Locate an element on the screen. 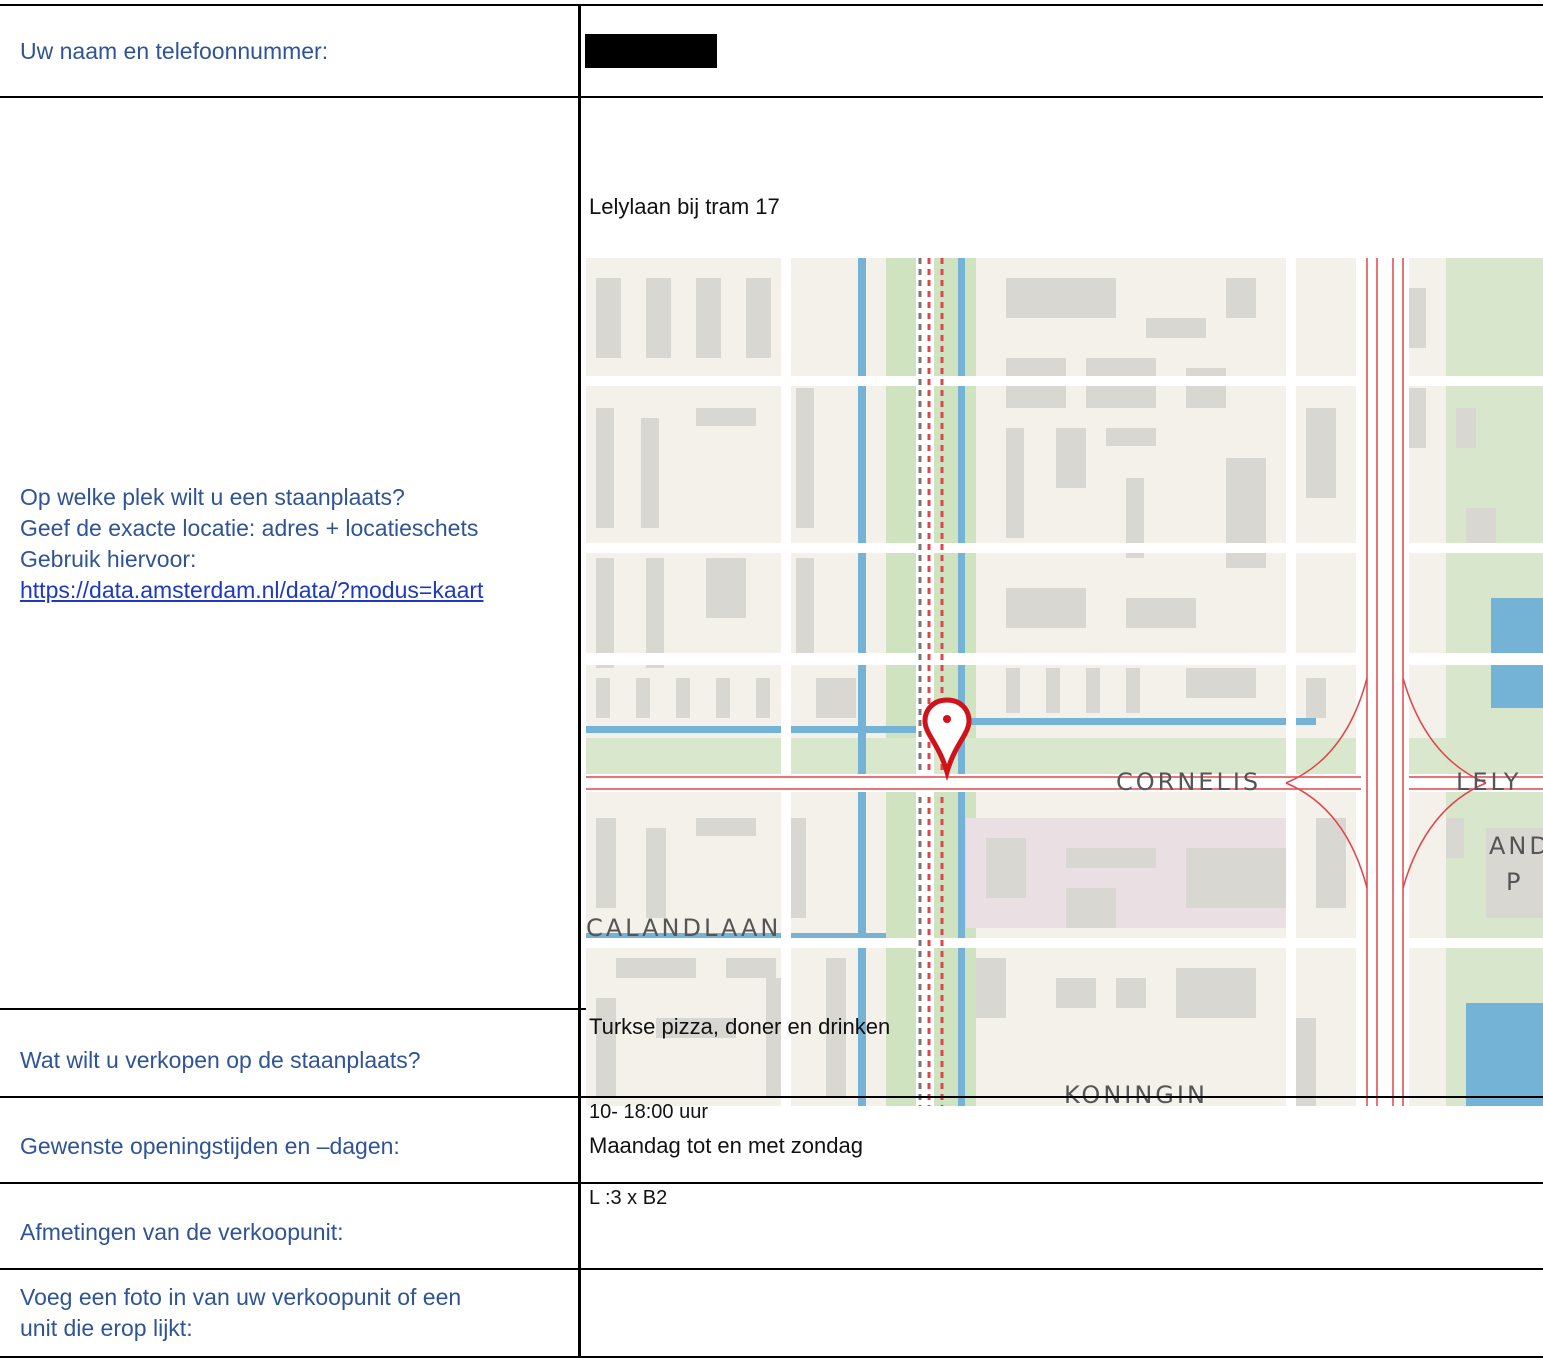 Image resolution: width=1543 pixels, height=1363 pixels. sell-label: Wat wilt u verkopen op de staanplaats? is located at coordinates (220, 1059).